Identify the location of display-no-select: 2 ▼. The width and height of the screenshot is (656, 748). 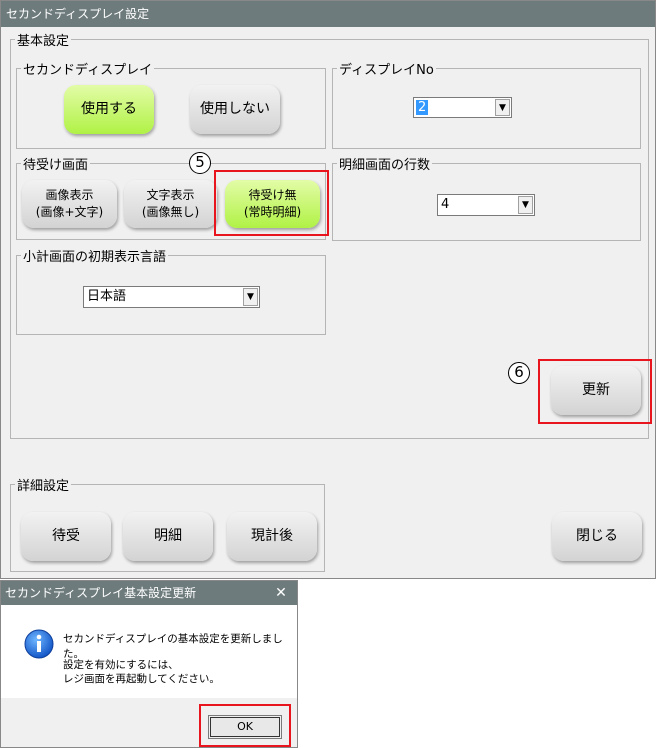
(462, 107).